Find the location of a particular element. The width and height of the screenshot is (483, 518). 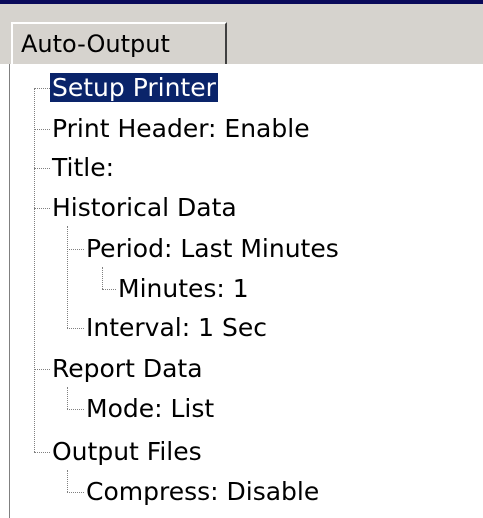

tree-item-historical-data: Historical Data is located at coordinates (144, 208).